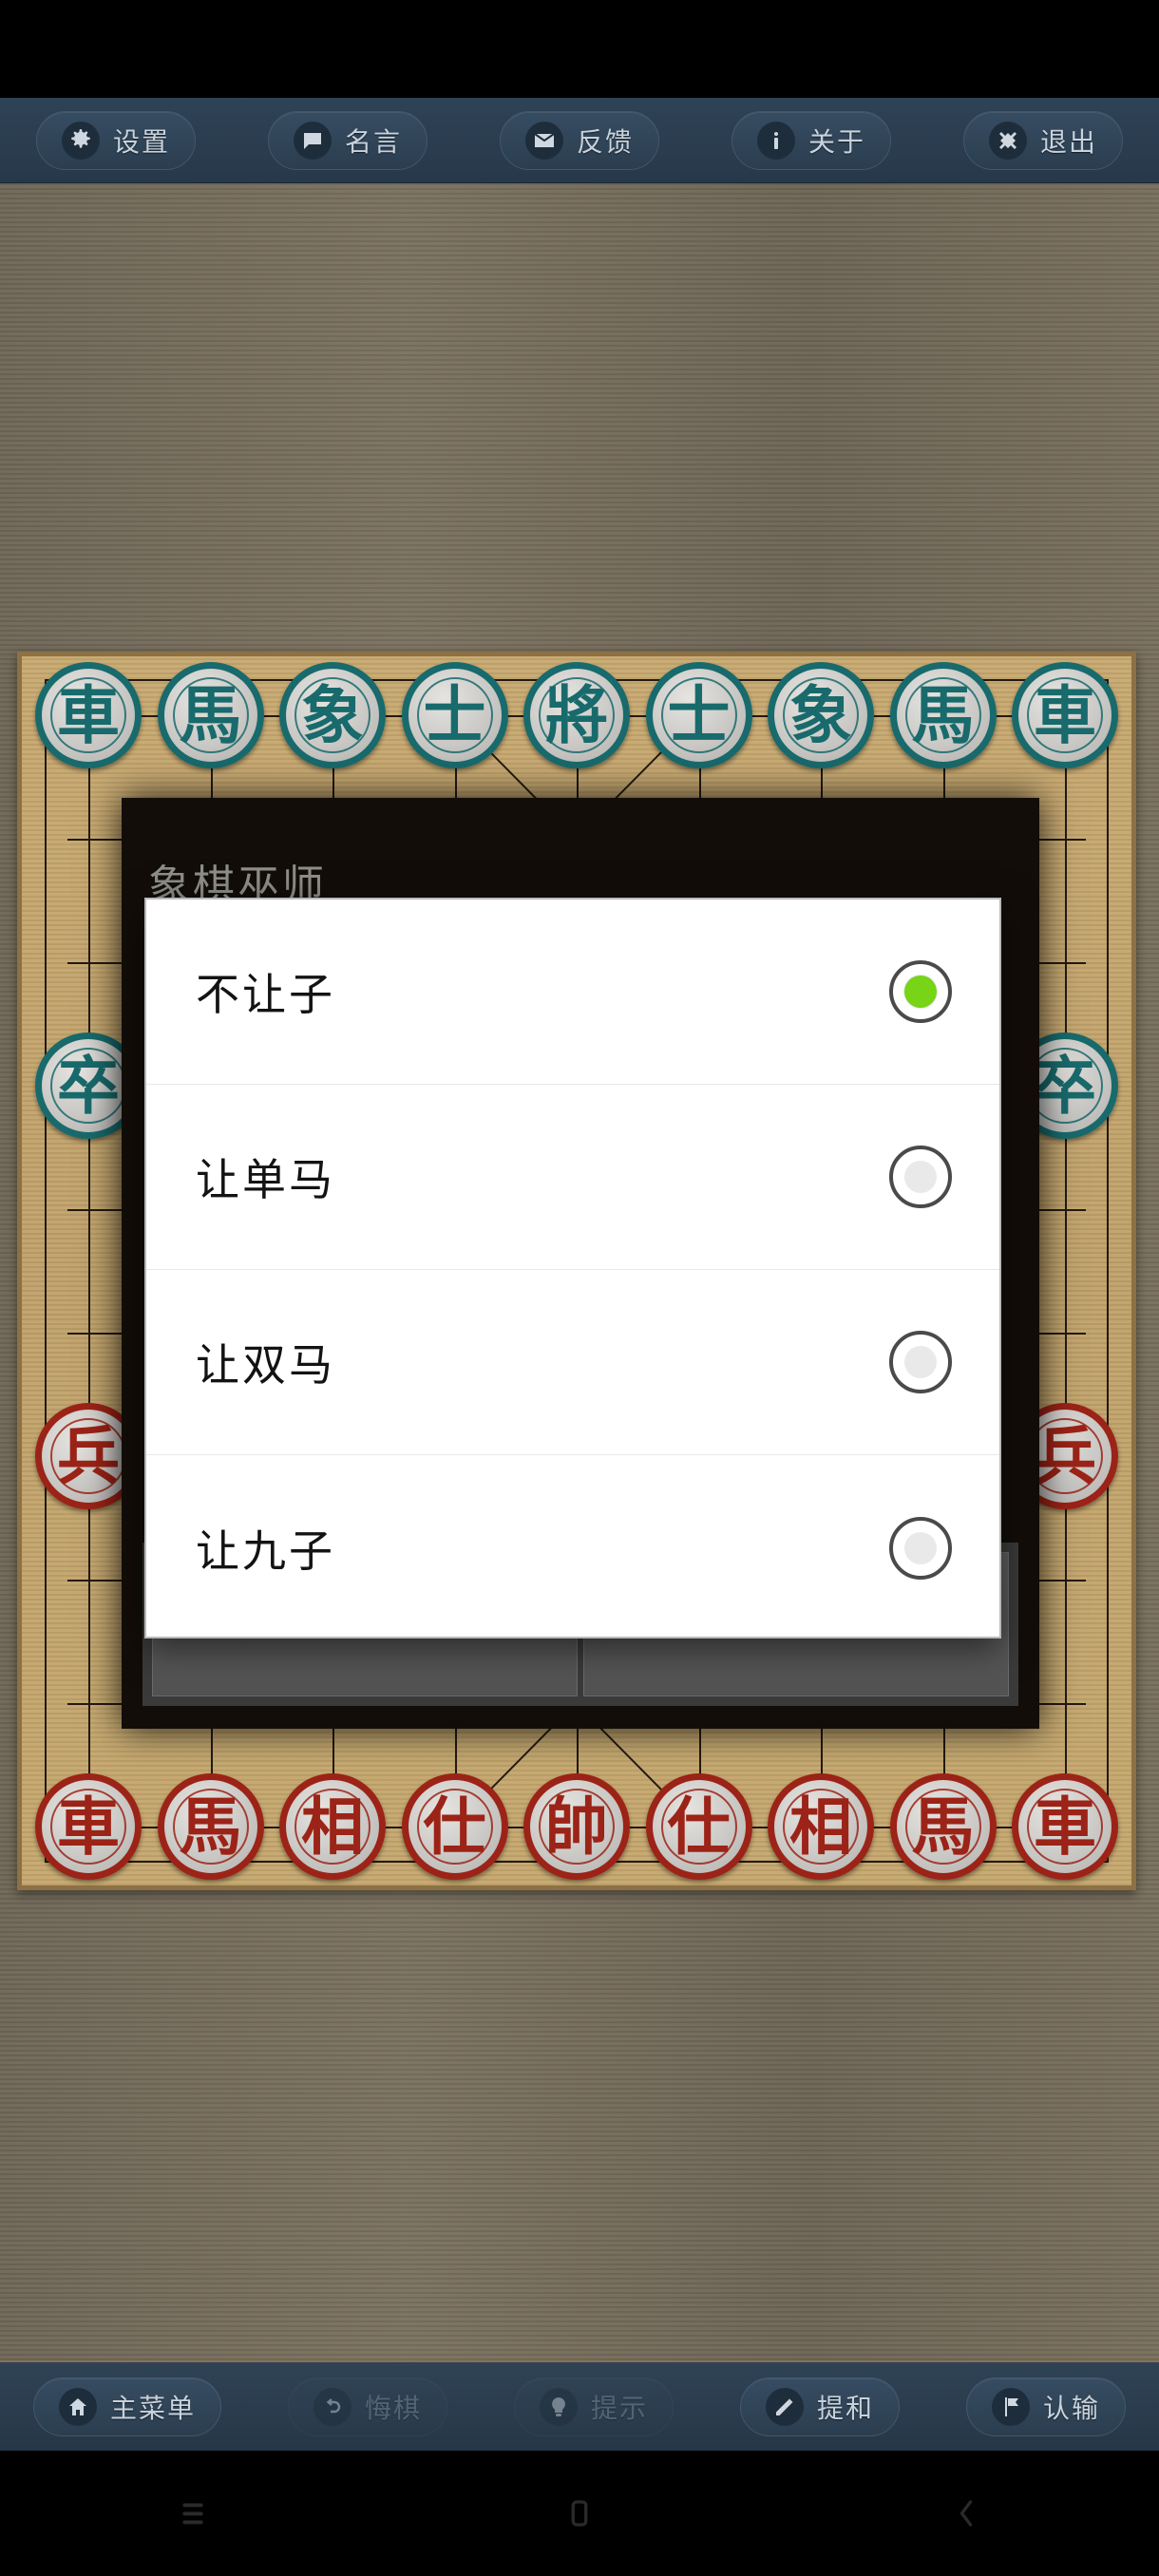 This screenshot has height=2576, width=1159. Describe the element at coordinates (454, 715) in the screenshot. I see `piece-black-3: 士` at that location.